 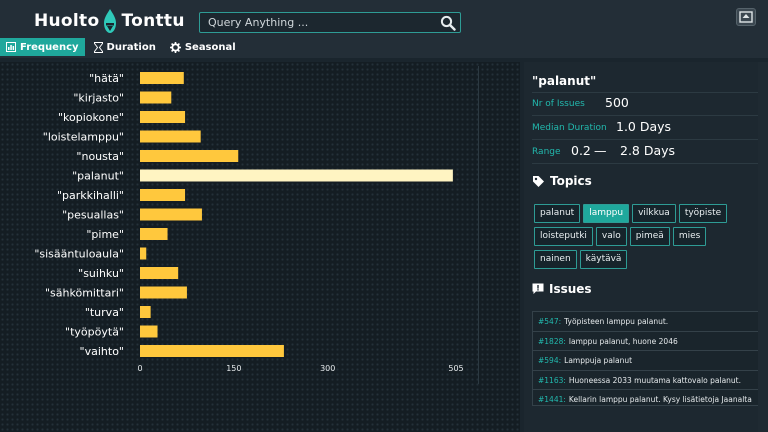 I want to click on brand-name-left: Huolto, so click(x=67, y=21).